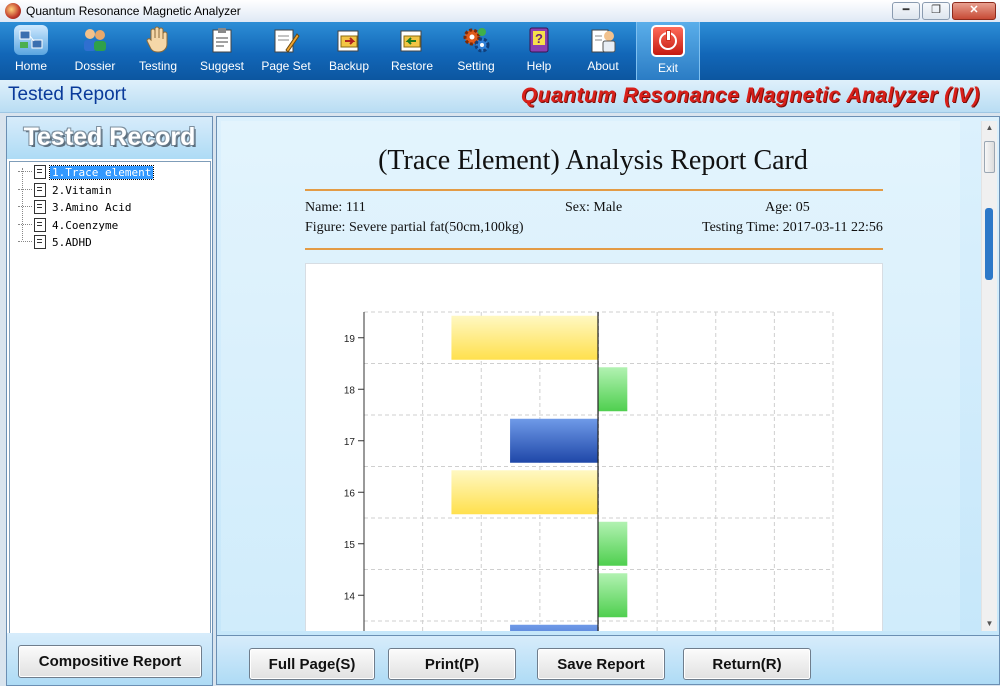 The height and width of the screenshot is (686, 1000). Describe the element at coordinates (787, 207) in the screenshot. I see `patient-age: Age: 05` at that location.